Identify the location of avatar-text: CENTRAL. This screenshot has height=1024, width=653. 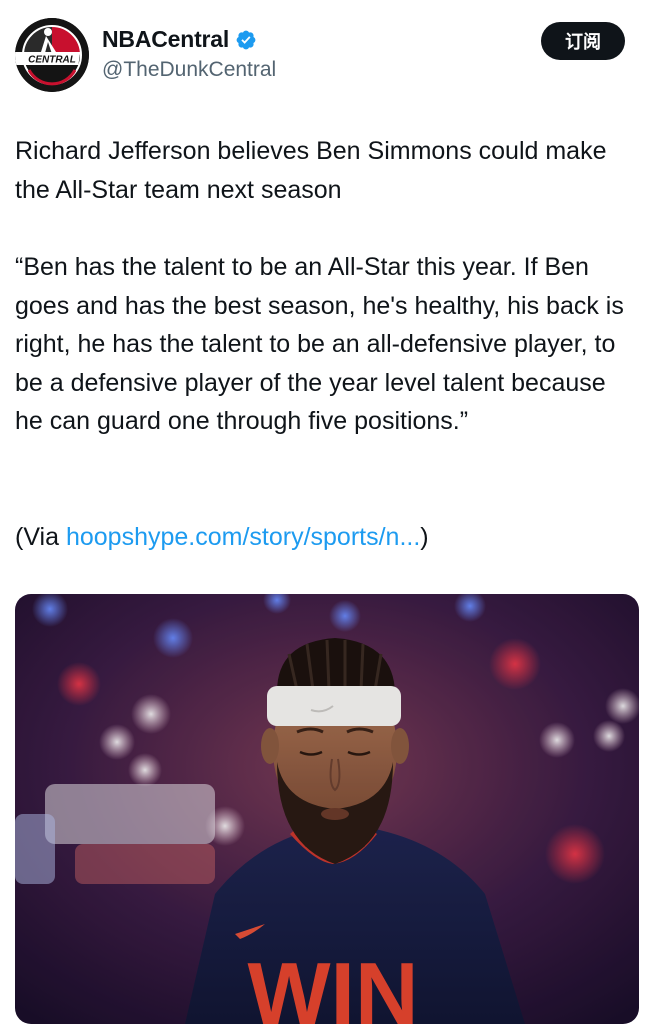
(52, 60).